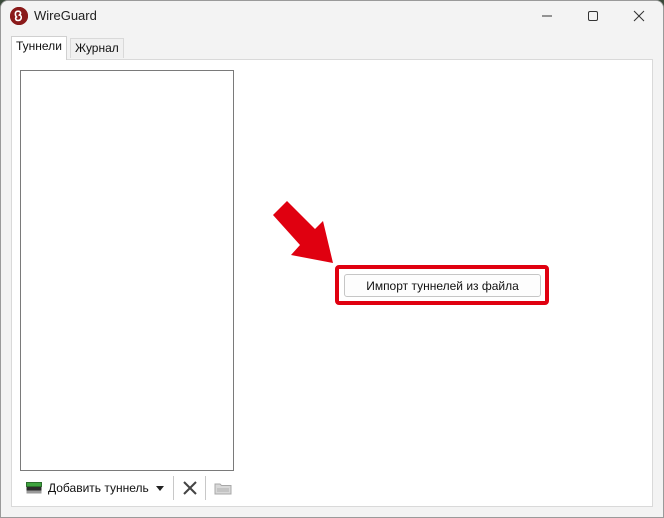  I want to click on tab-tunnels-label: Туннели, so click(39, 46).